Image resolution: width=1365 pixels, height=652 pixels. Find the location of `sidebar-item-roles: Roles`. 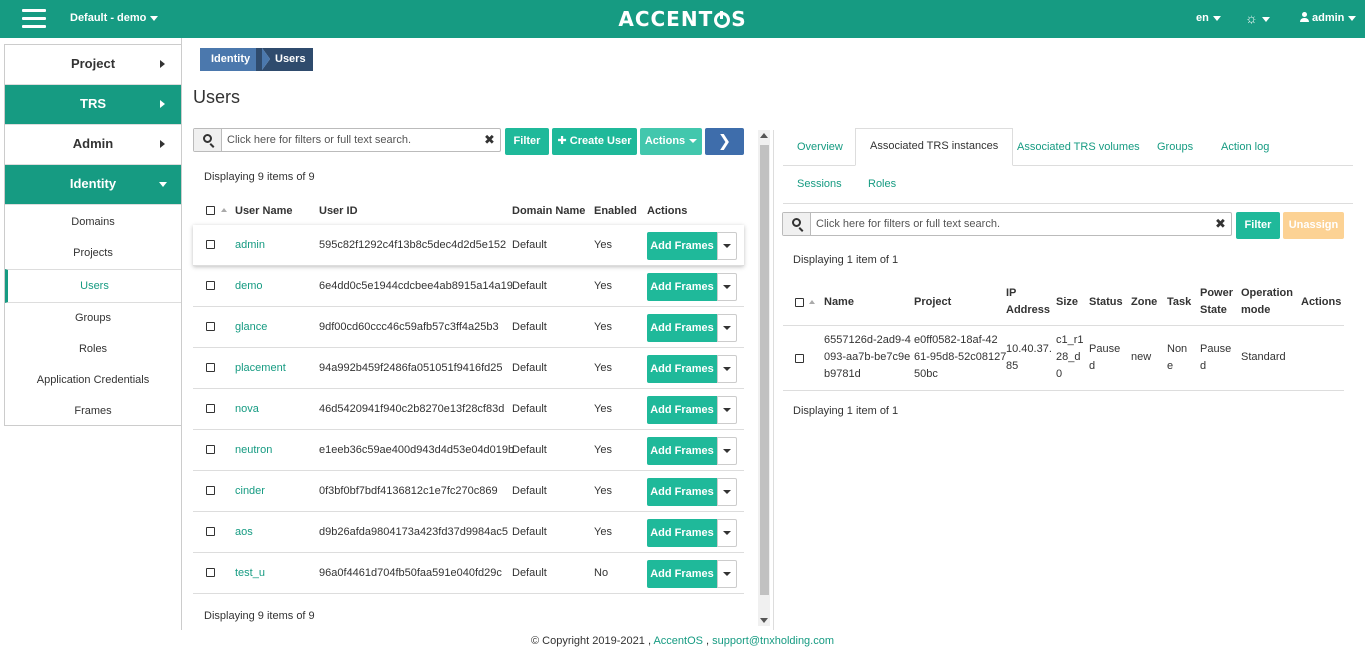

sidebar-item-roles: Roles is located at coordinates (93, 349).